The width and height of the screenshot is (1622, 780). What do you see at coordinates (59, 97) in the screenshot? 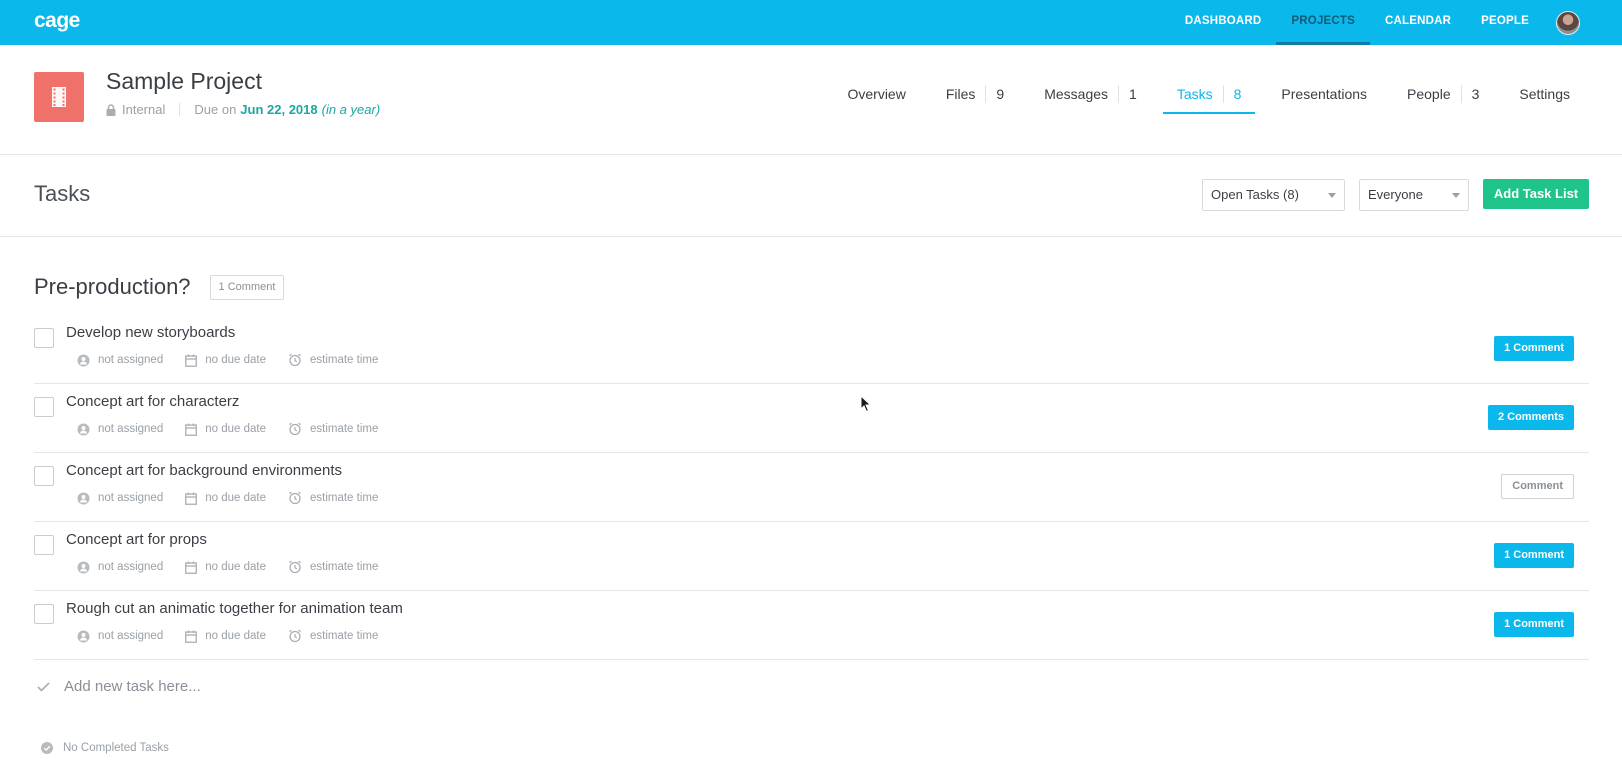
I see `film-icon` at bounding box center [59, 97].